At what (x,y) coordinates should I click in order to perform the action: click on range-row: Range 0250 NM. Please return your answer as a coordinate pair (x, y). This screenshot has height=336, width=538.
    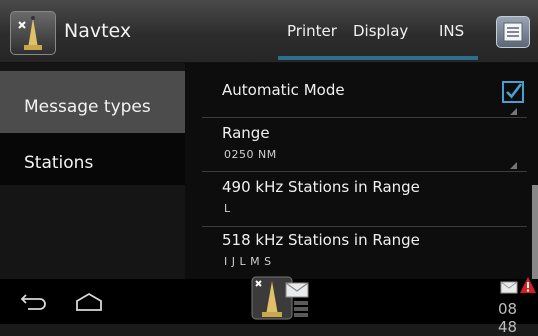
    Looking at the image, I should click on (364, 145).